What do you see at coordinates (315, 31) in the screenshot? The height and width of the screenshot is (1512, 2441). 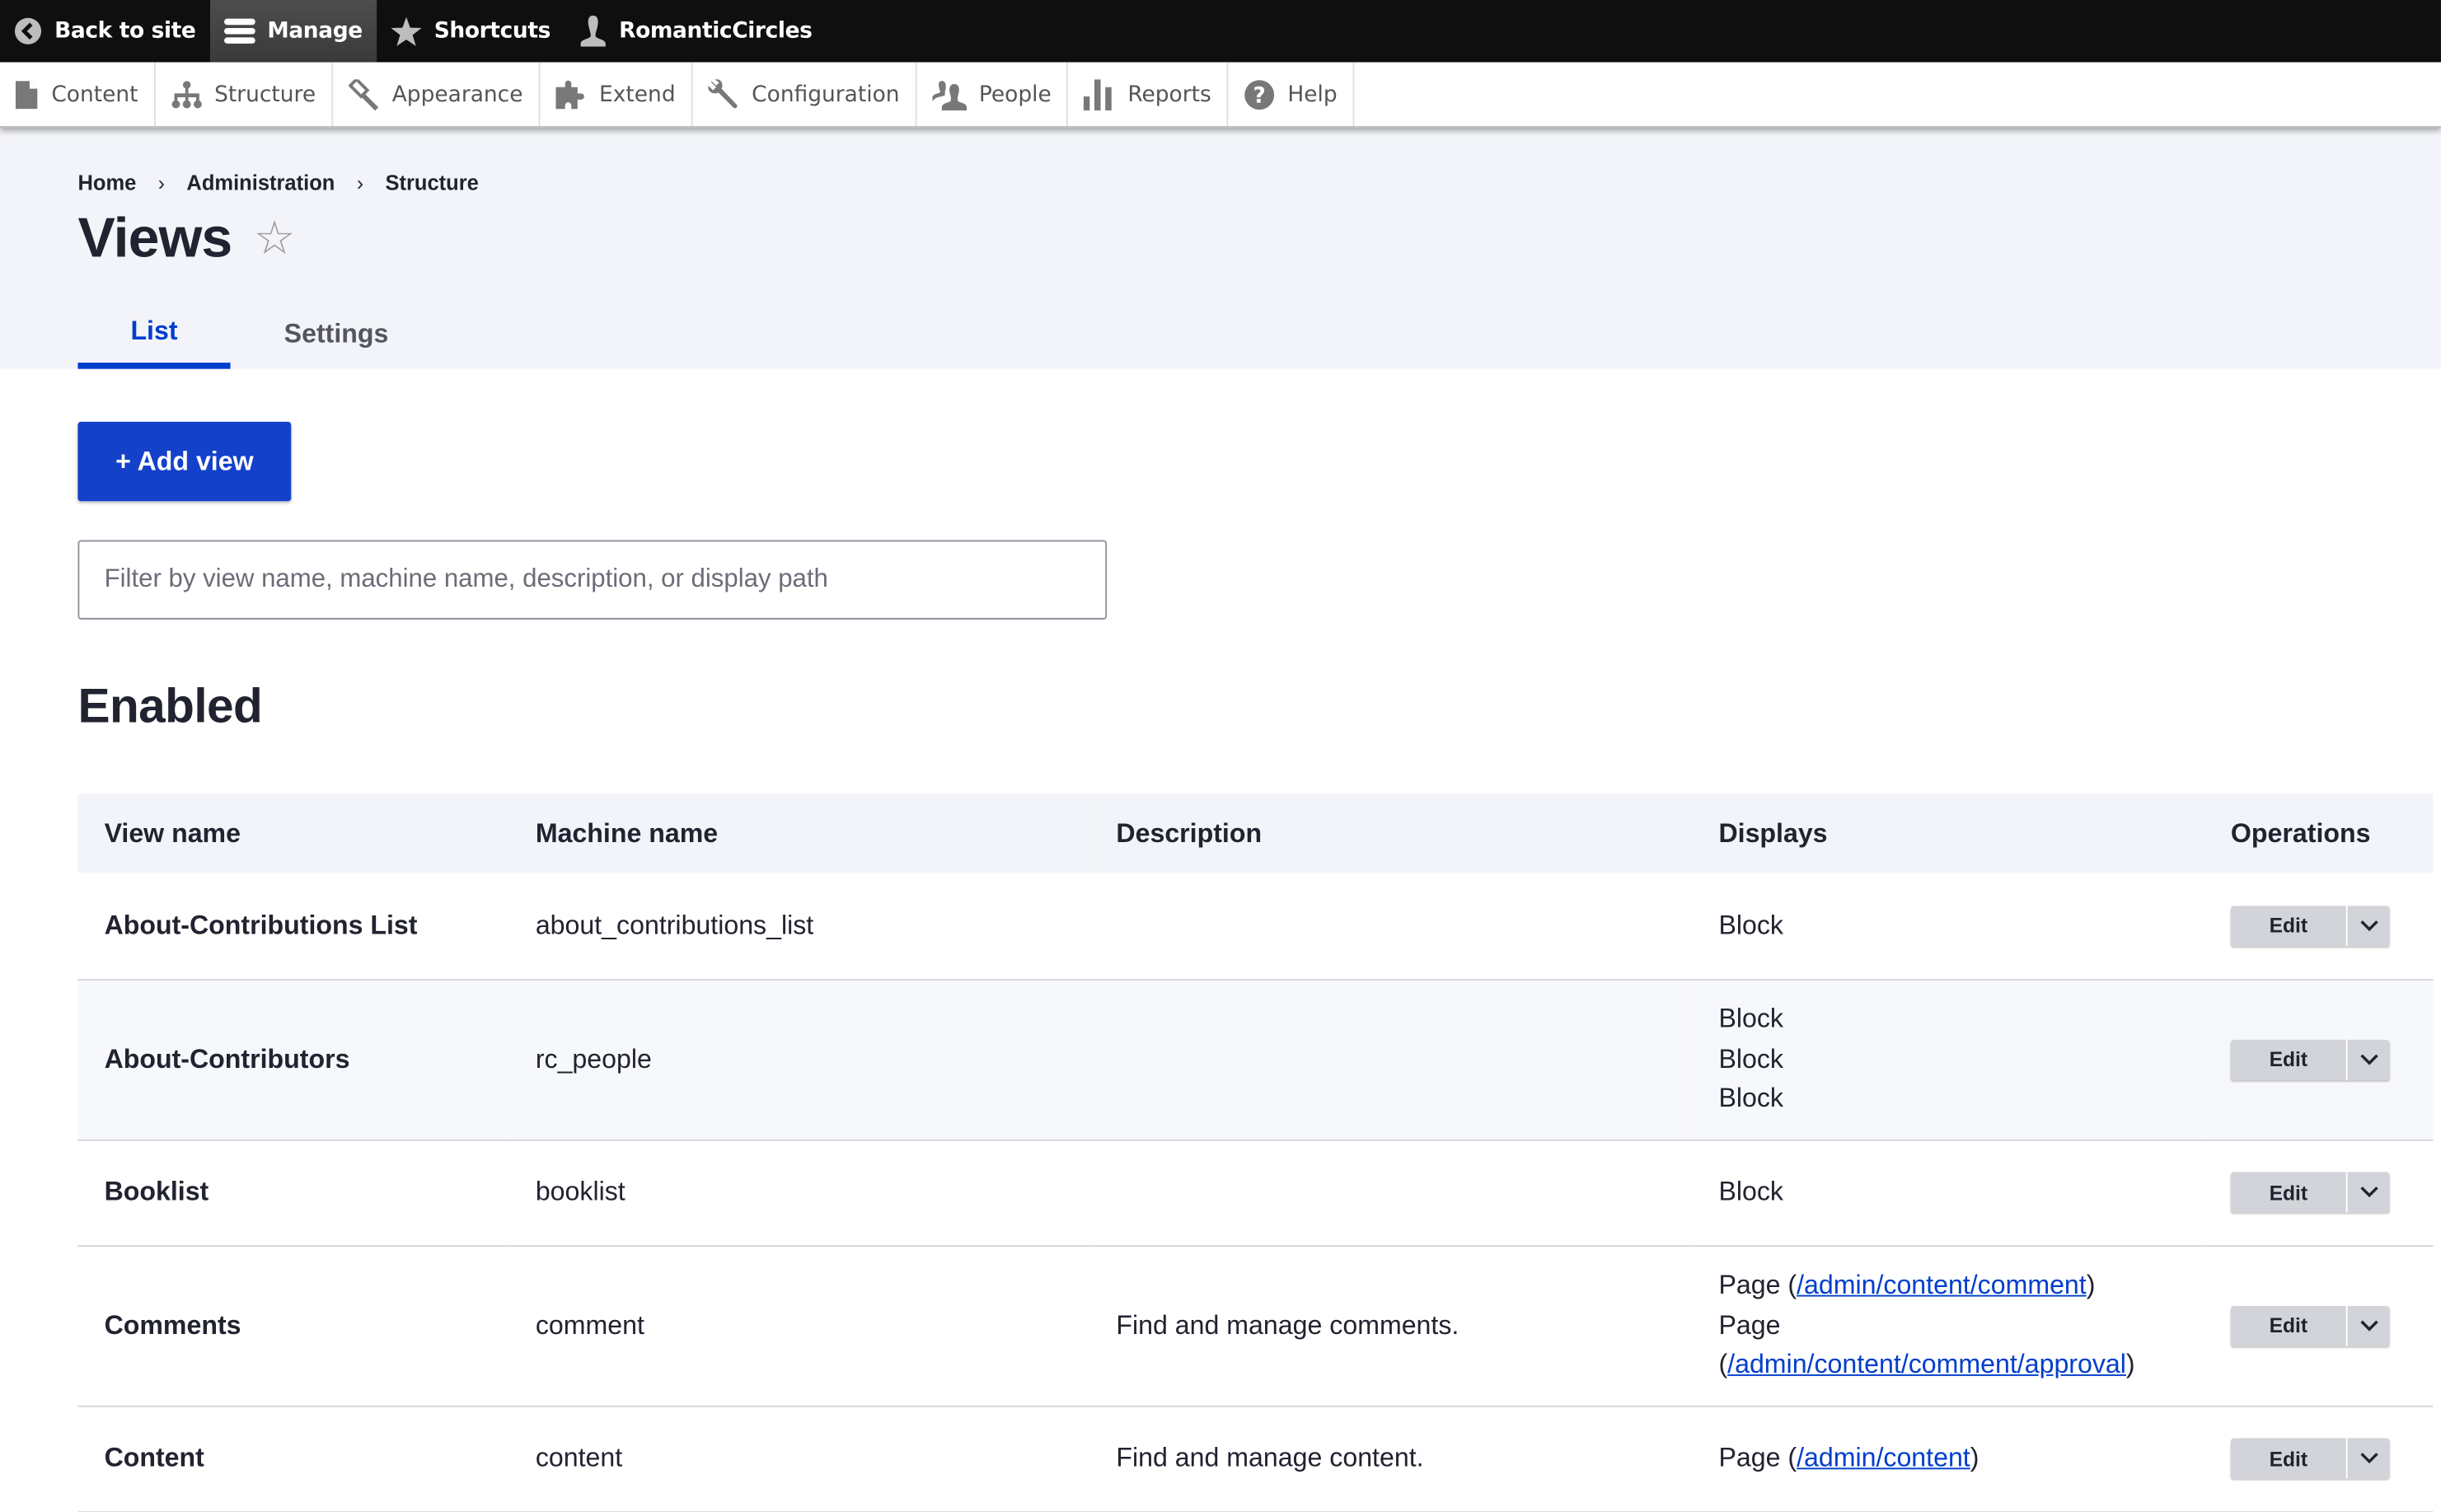 I see `manage-label: Manage` at bounding box center [315, 31].